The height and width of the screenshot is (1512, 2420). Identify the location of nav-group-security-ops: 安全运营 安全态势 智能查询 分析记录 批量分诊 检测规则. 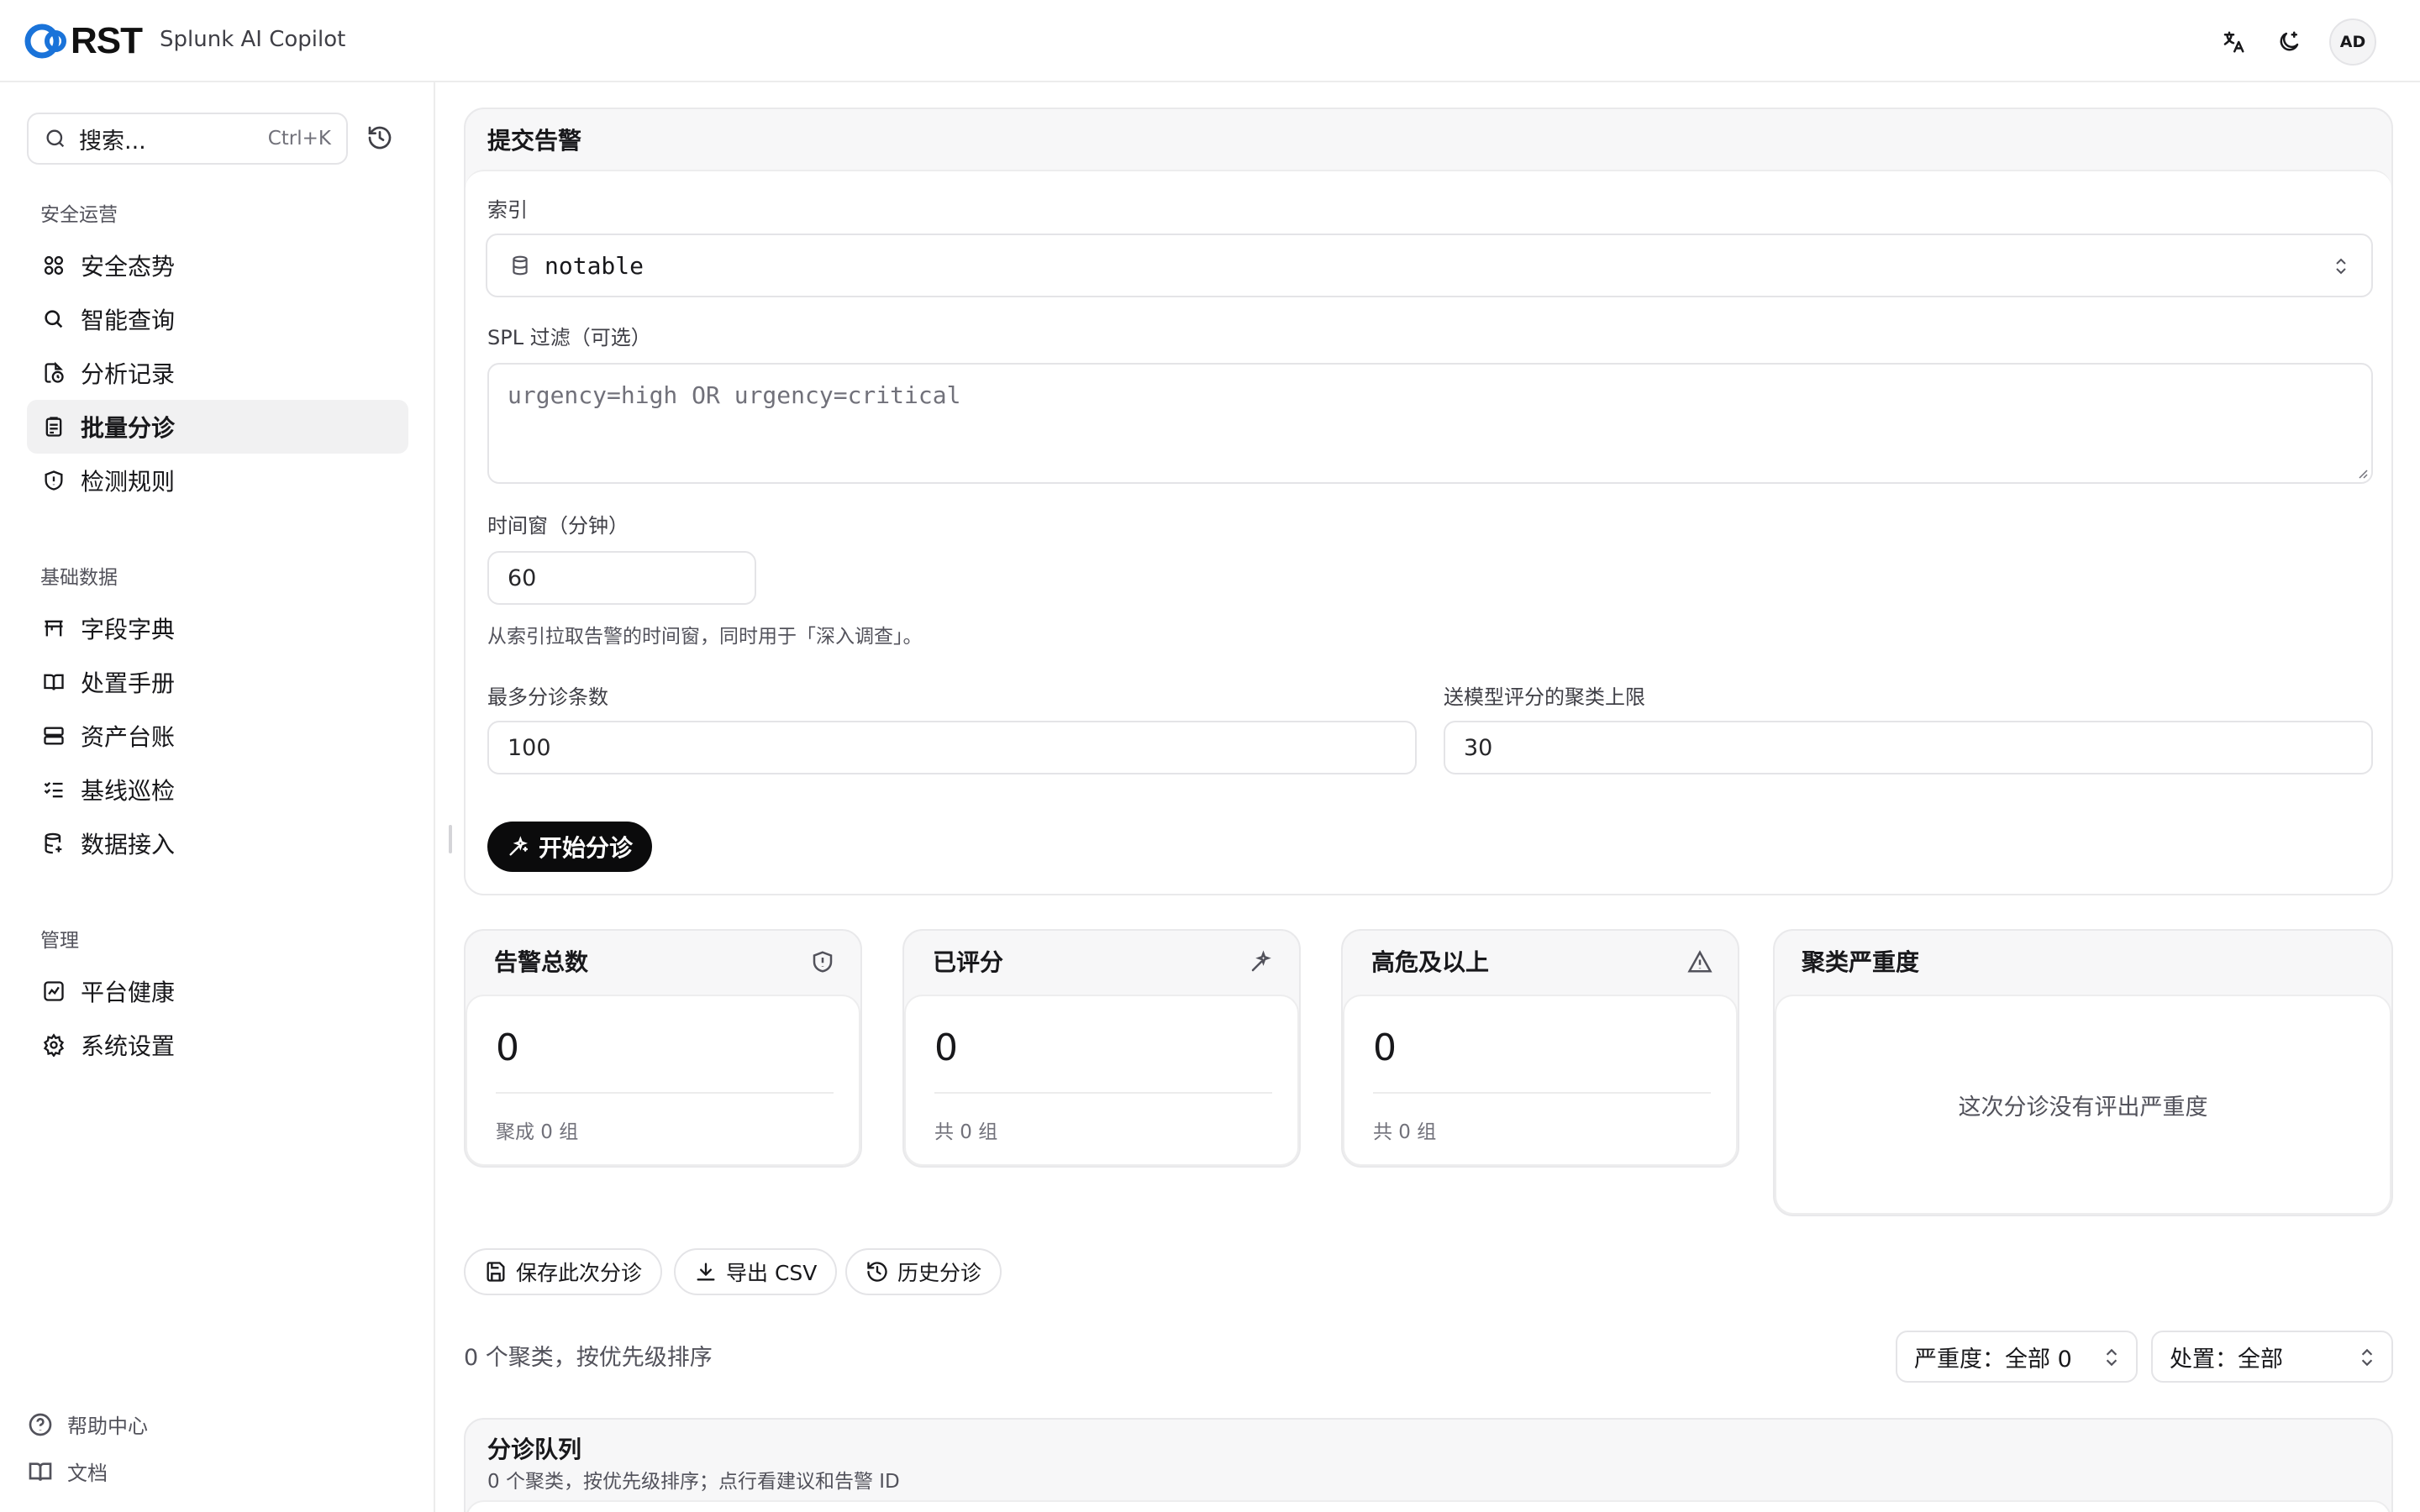
(218, 352).